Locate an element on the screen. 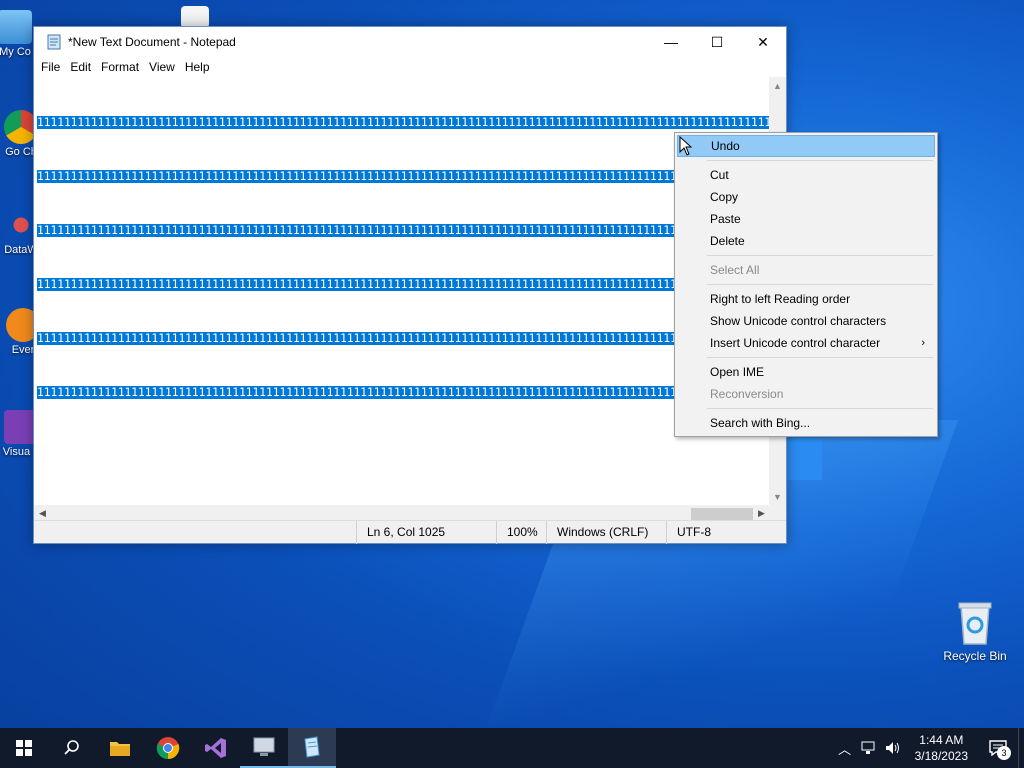  status-cursor-position: Ln 6, Col 1025 is located at coordinates (426, 532).